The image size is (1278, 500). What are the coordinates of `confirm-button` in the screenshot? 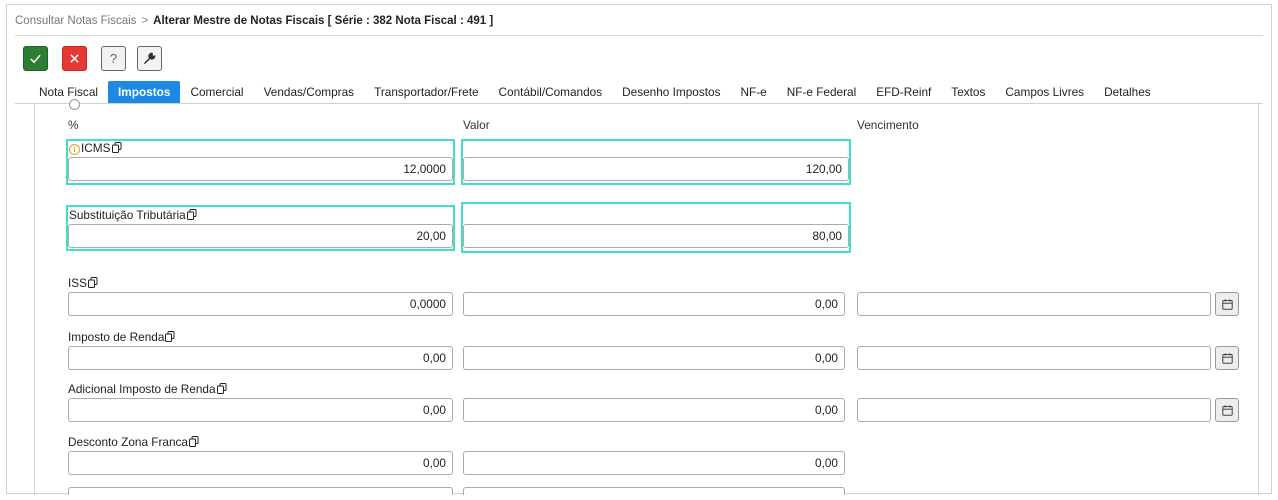 It's located at (35, 58).